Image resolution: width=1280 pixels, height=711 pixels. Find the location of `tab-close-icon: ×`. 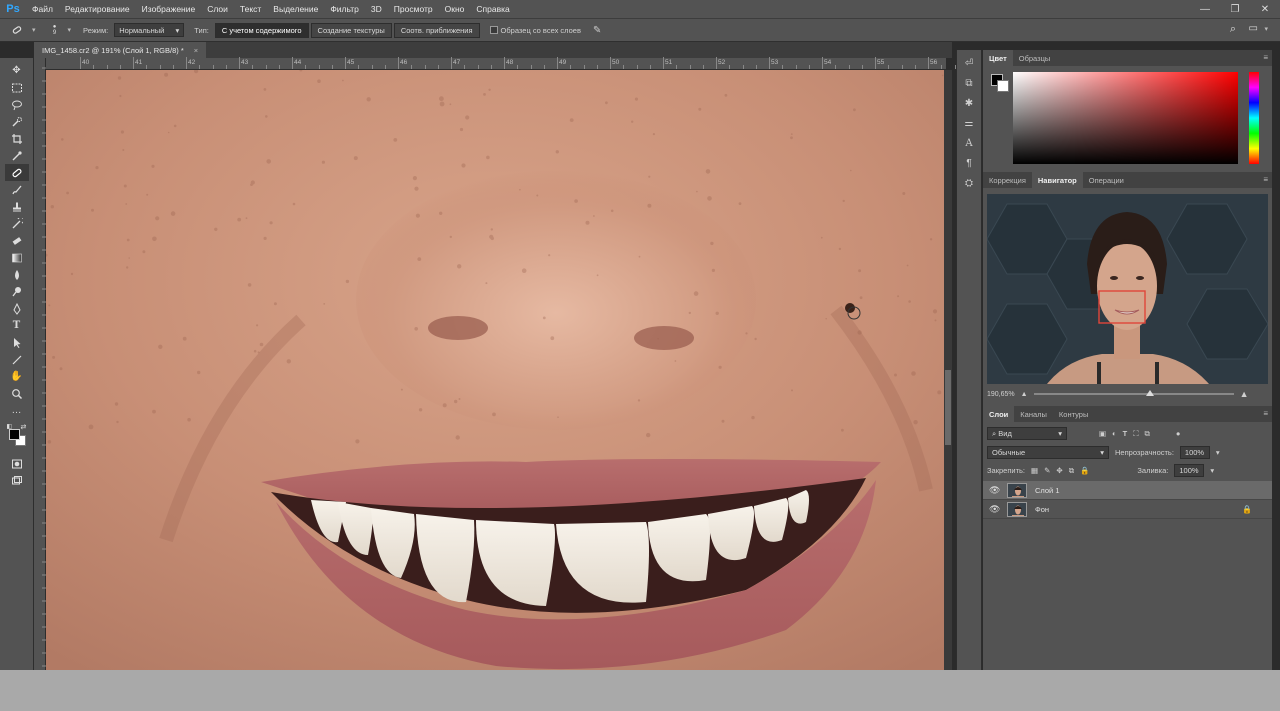

tab-close-icon: × is located at coordinates (196, 50).